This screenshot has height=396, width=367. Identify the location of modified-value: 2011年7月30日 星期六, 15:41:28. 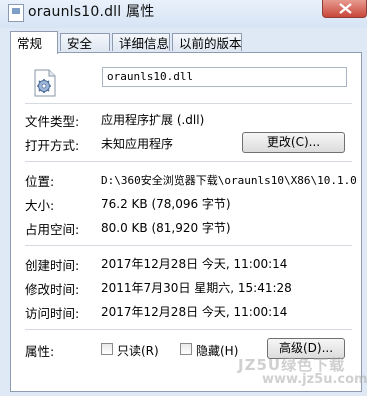
(196, 288).